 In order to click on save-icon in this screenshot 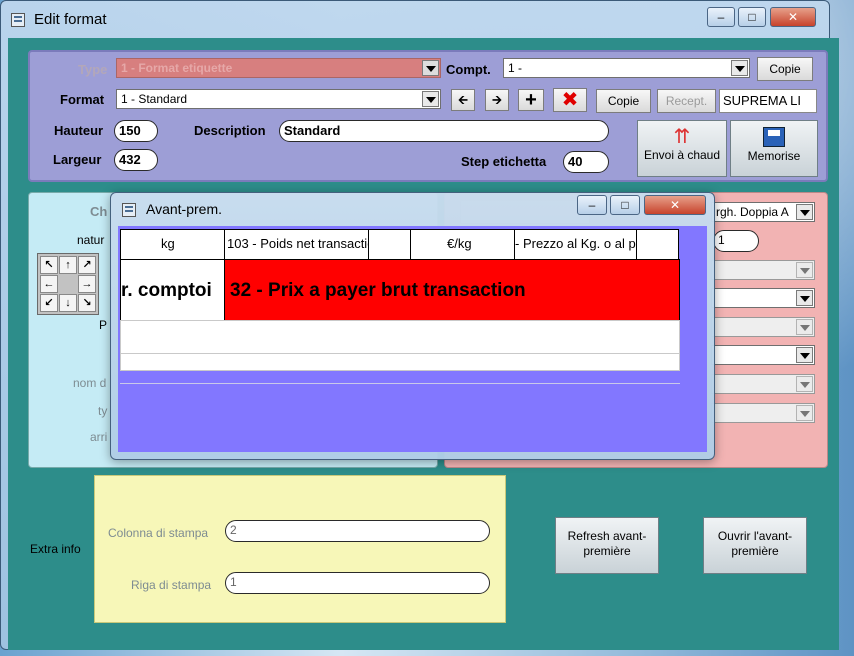, I will do `click(774, 137)`.